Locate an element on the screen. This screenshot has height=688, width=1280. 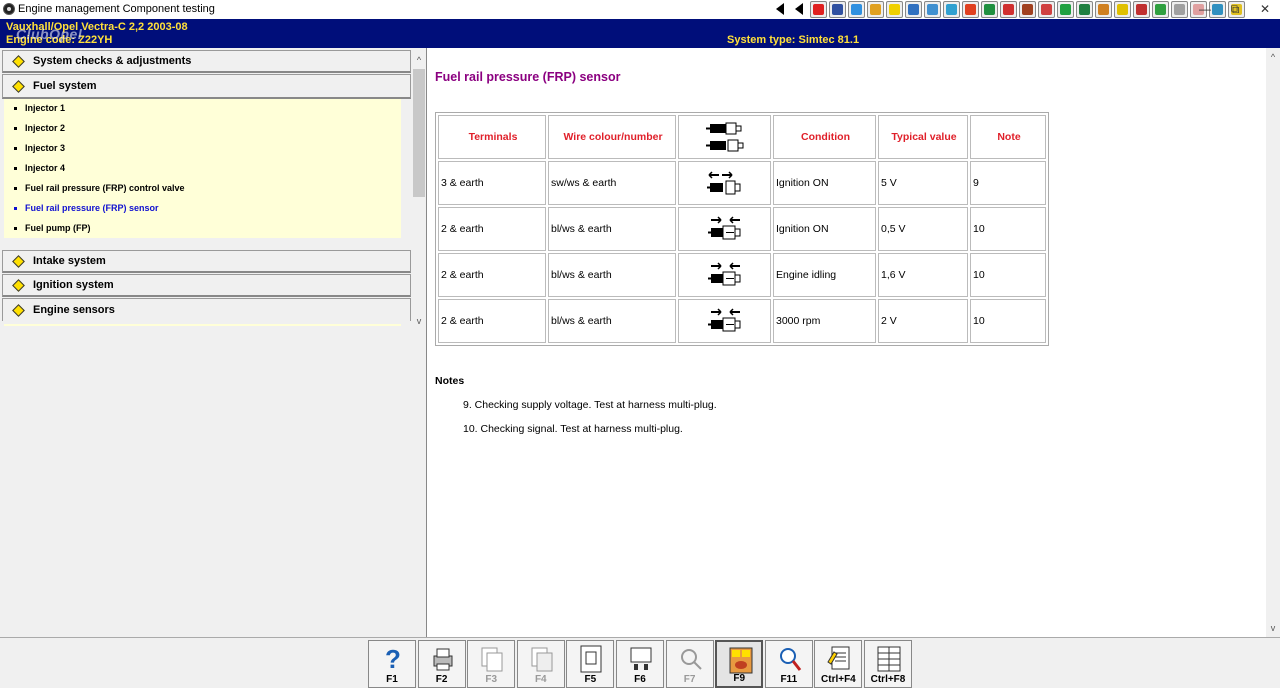
back-icon is located at coordinates (799, 9).